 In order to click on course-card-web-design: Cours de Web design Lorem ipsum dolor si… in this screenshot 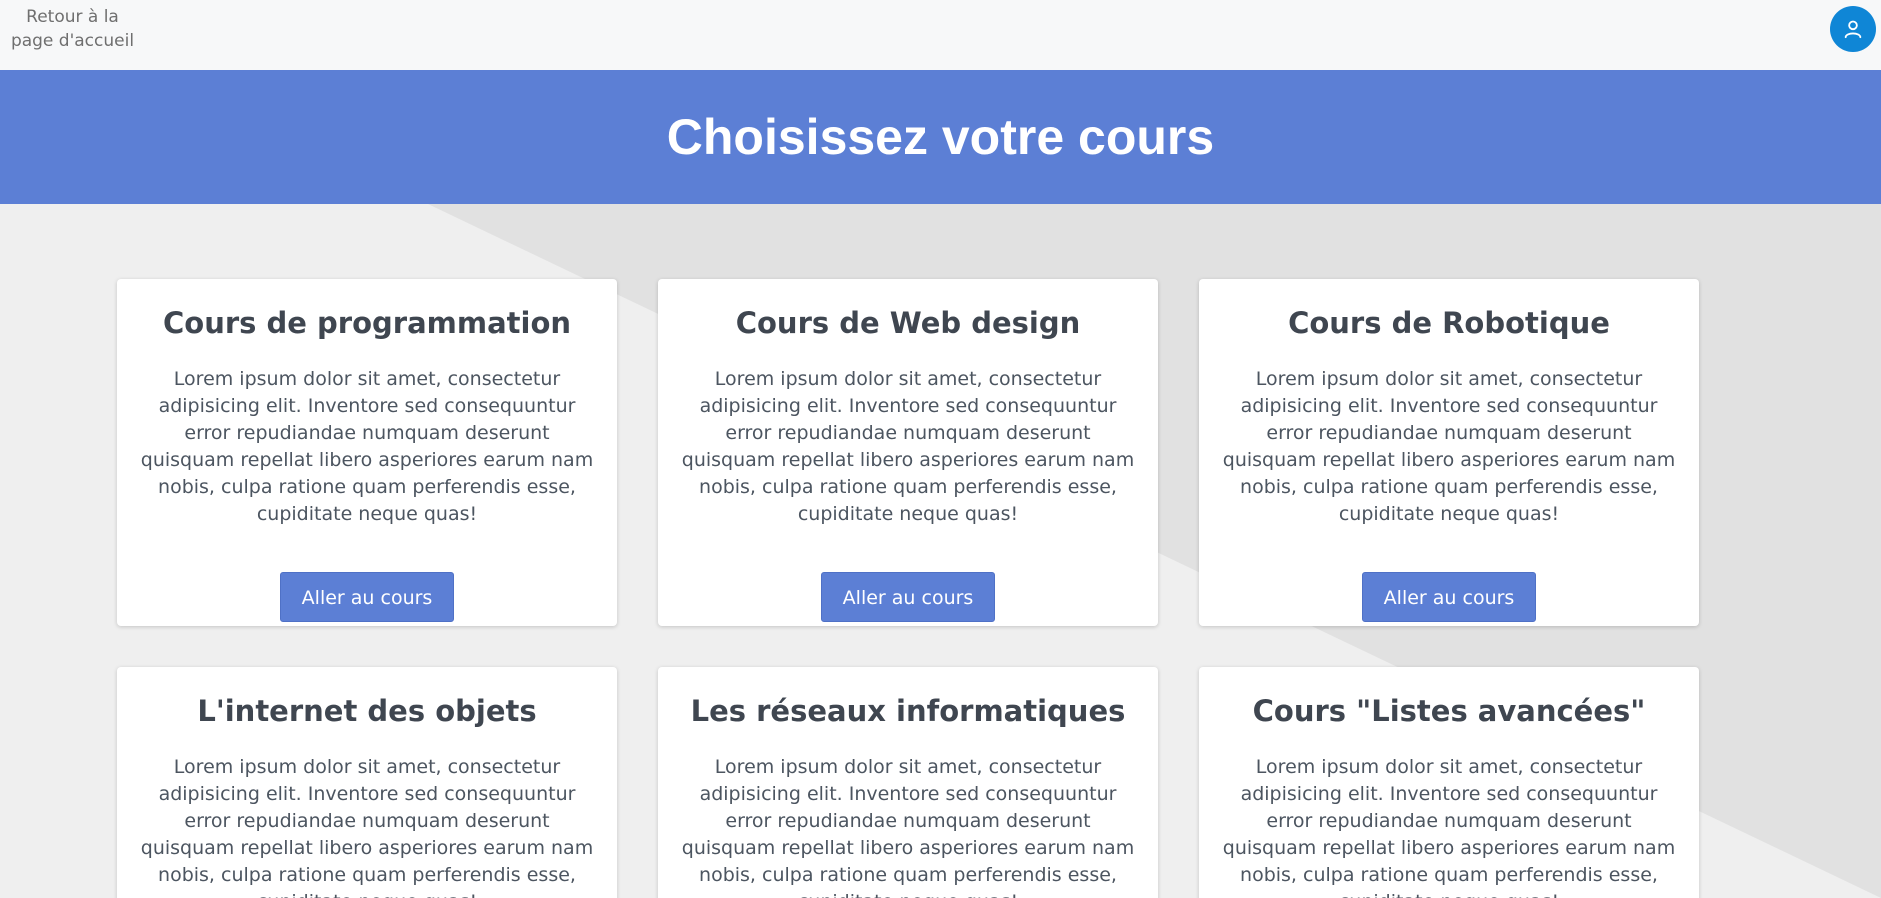, I will do `click(908, 452)`.